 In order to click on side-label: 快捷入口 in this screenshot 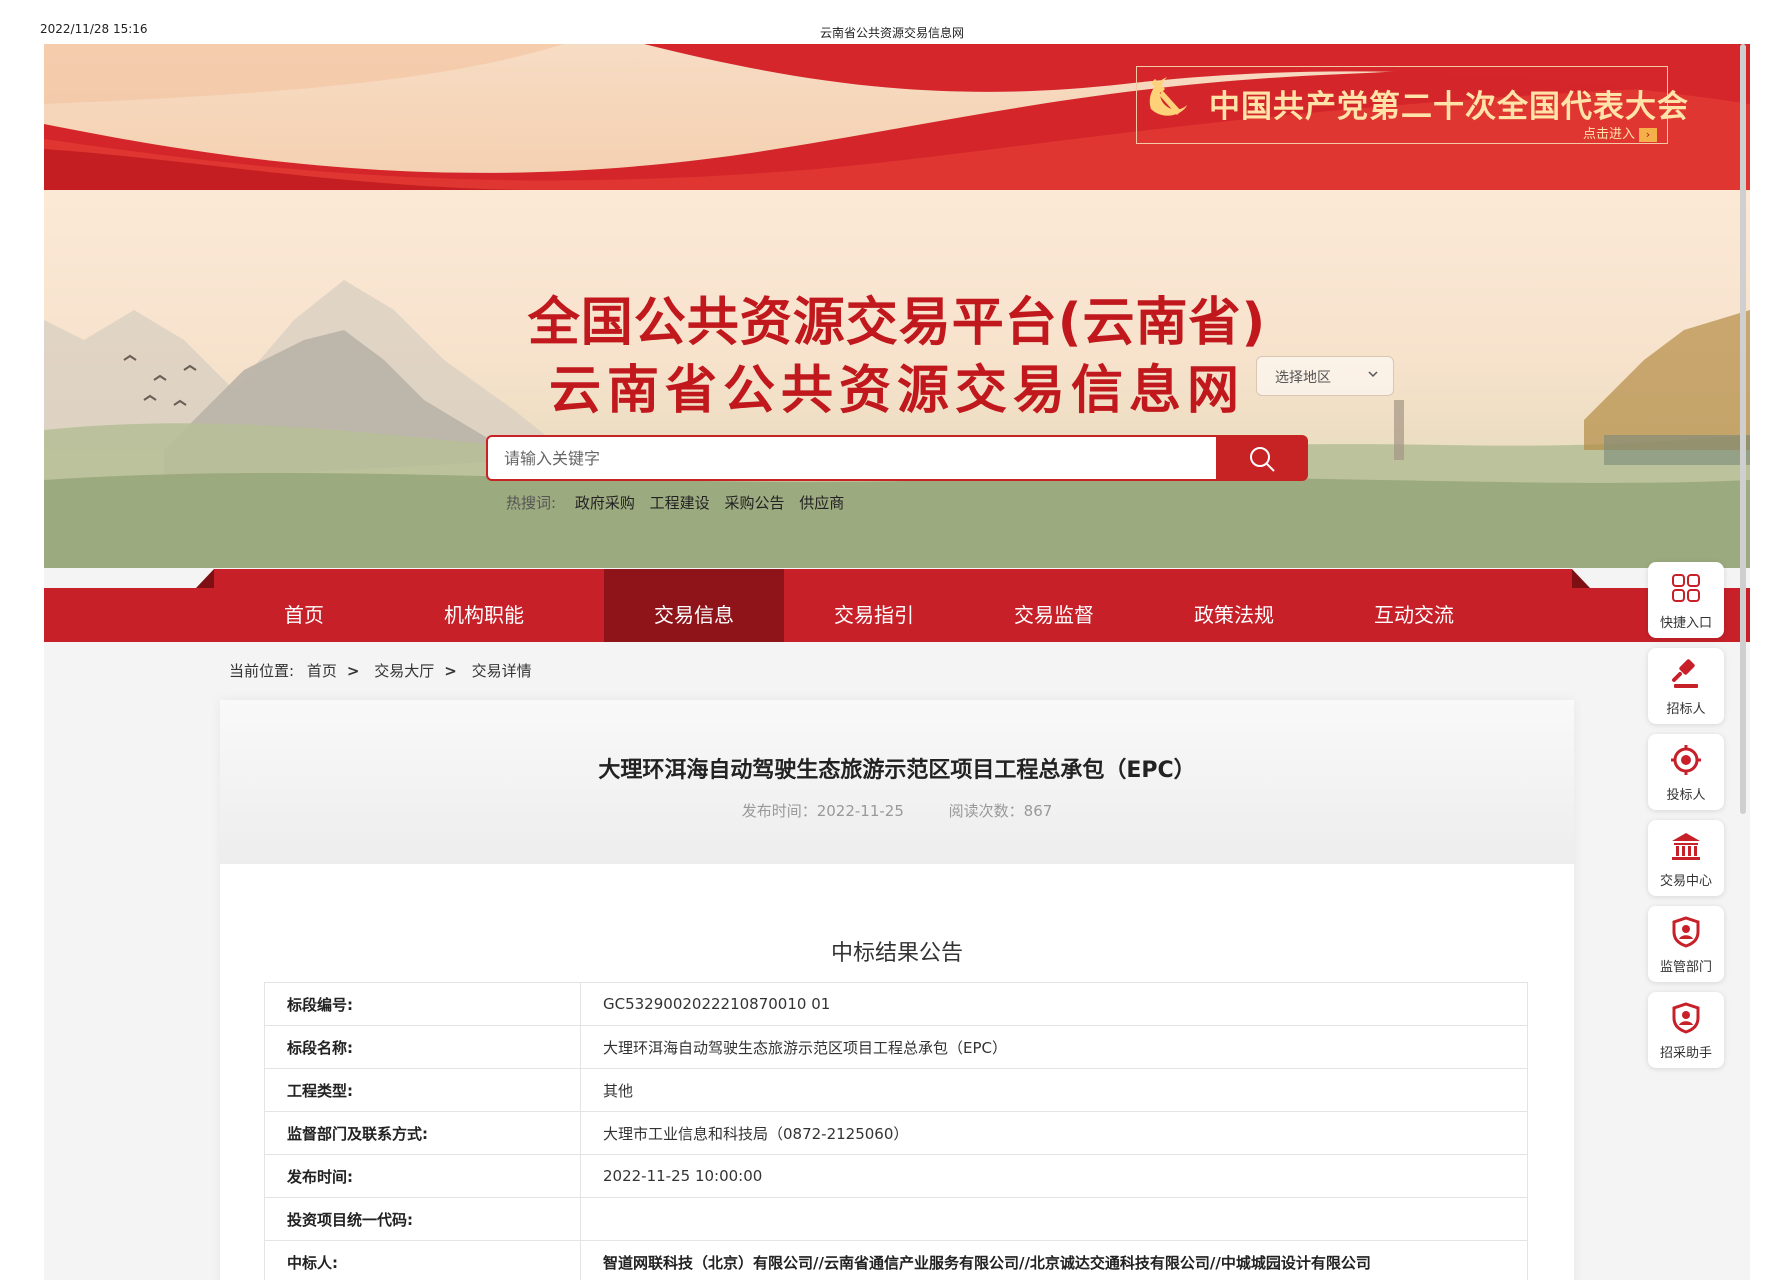, I will do `click(1685, 623)`.